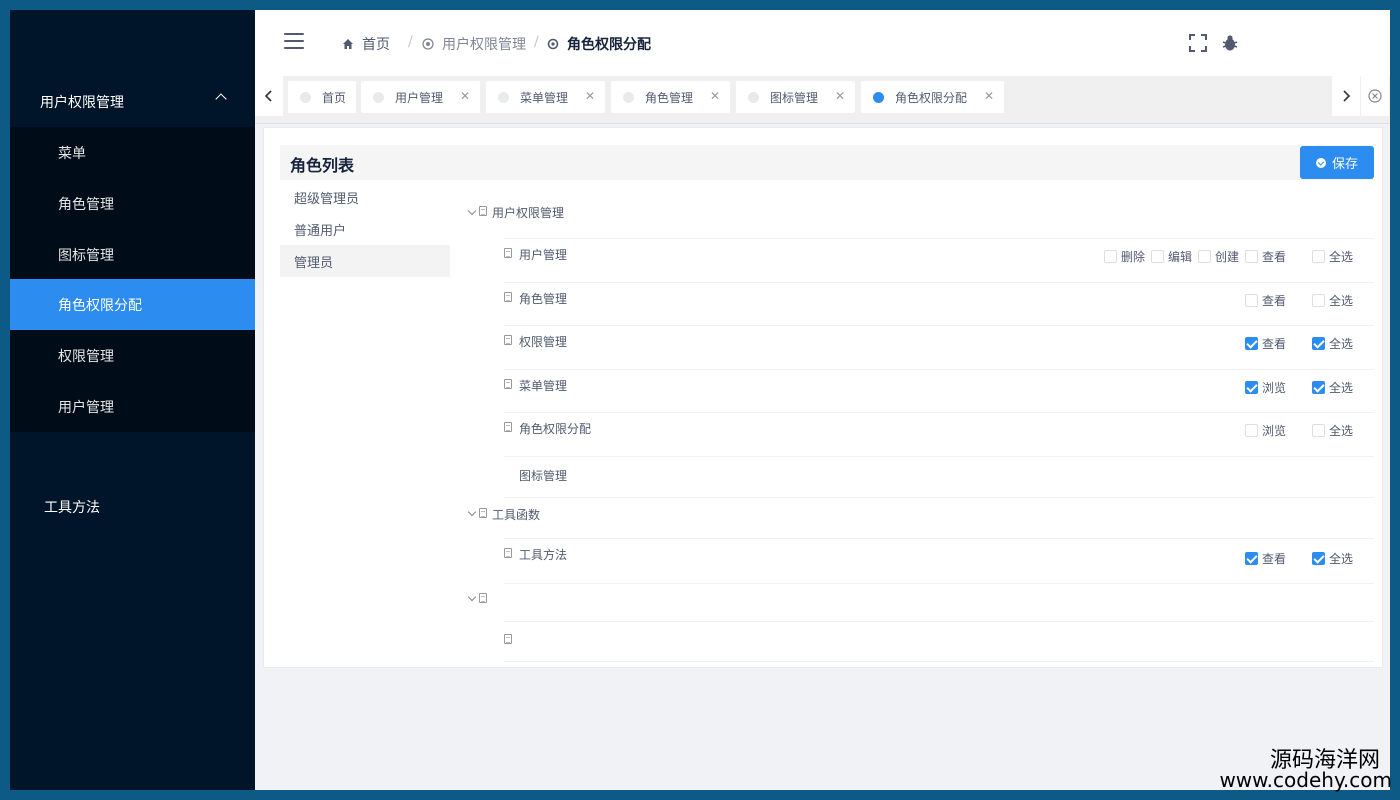 The height and width of the screenshot is (800, 1400). Describe the element at coordinates (366, 44) in the screenshot. I see `breadcrumb-home: 首页` at that location.